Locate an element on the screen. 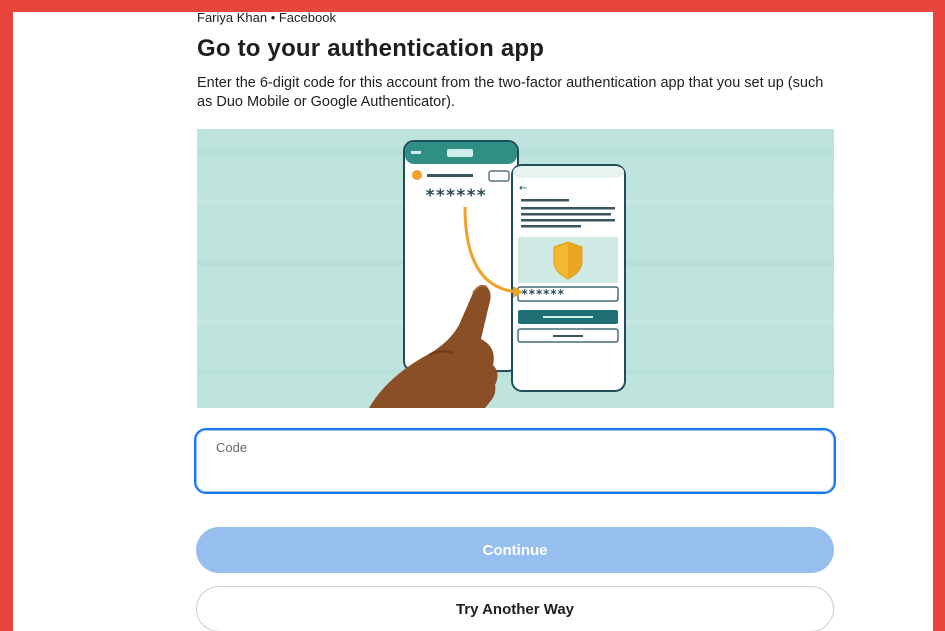 This screenshot has width=945, height=631. try-another-way-button: Try Another Way is located at coordinates (515, 608).